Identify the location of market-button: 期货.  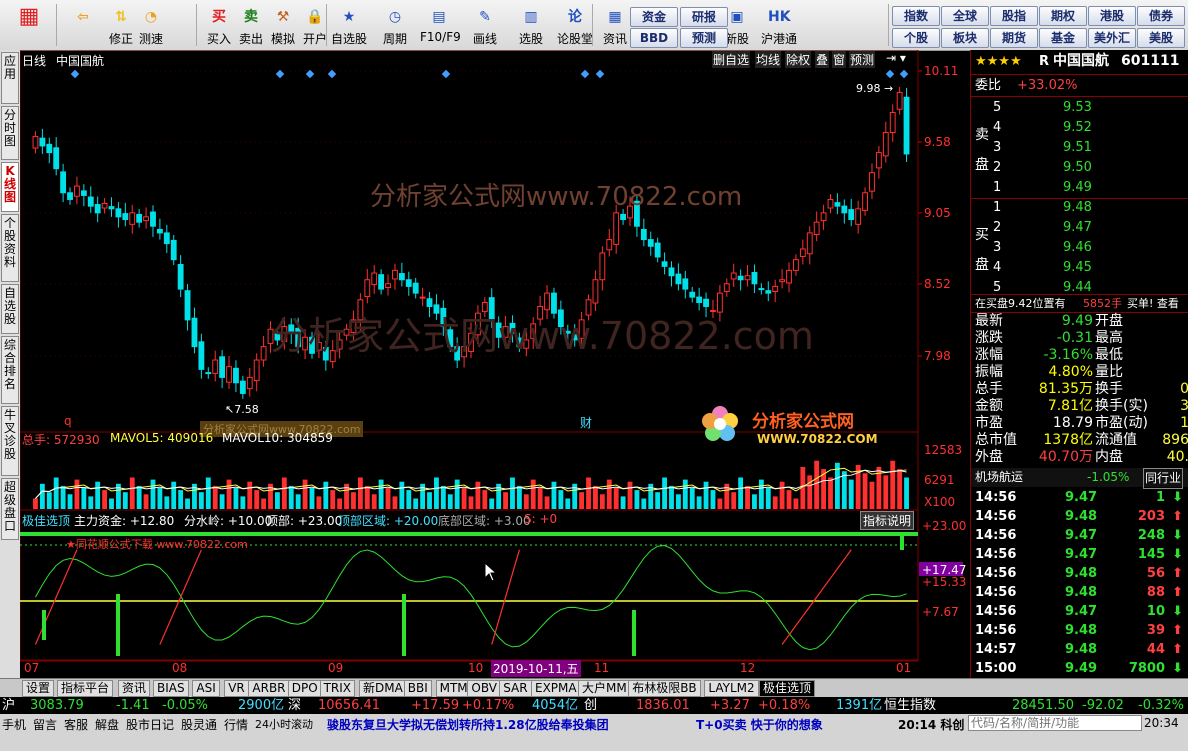
(1014, 38).